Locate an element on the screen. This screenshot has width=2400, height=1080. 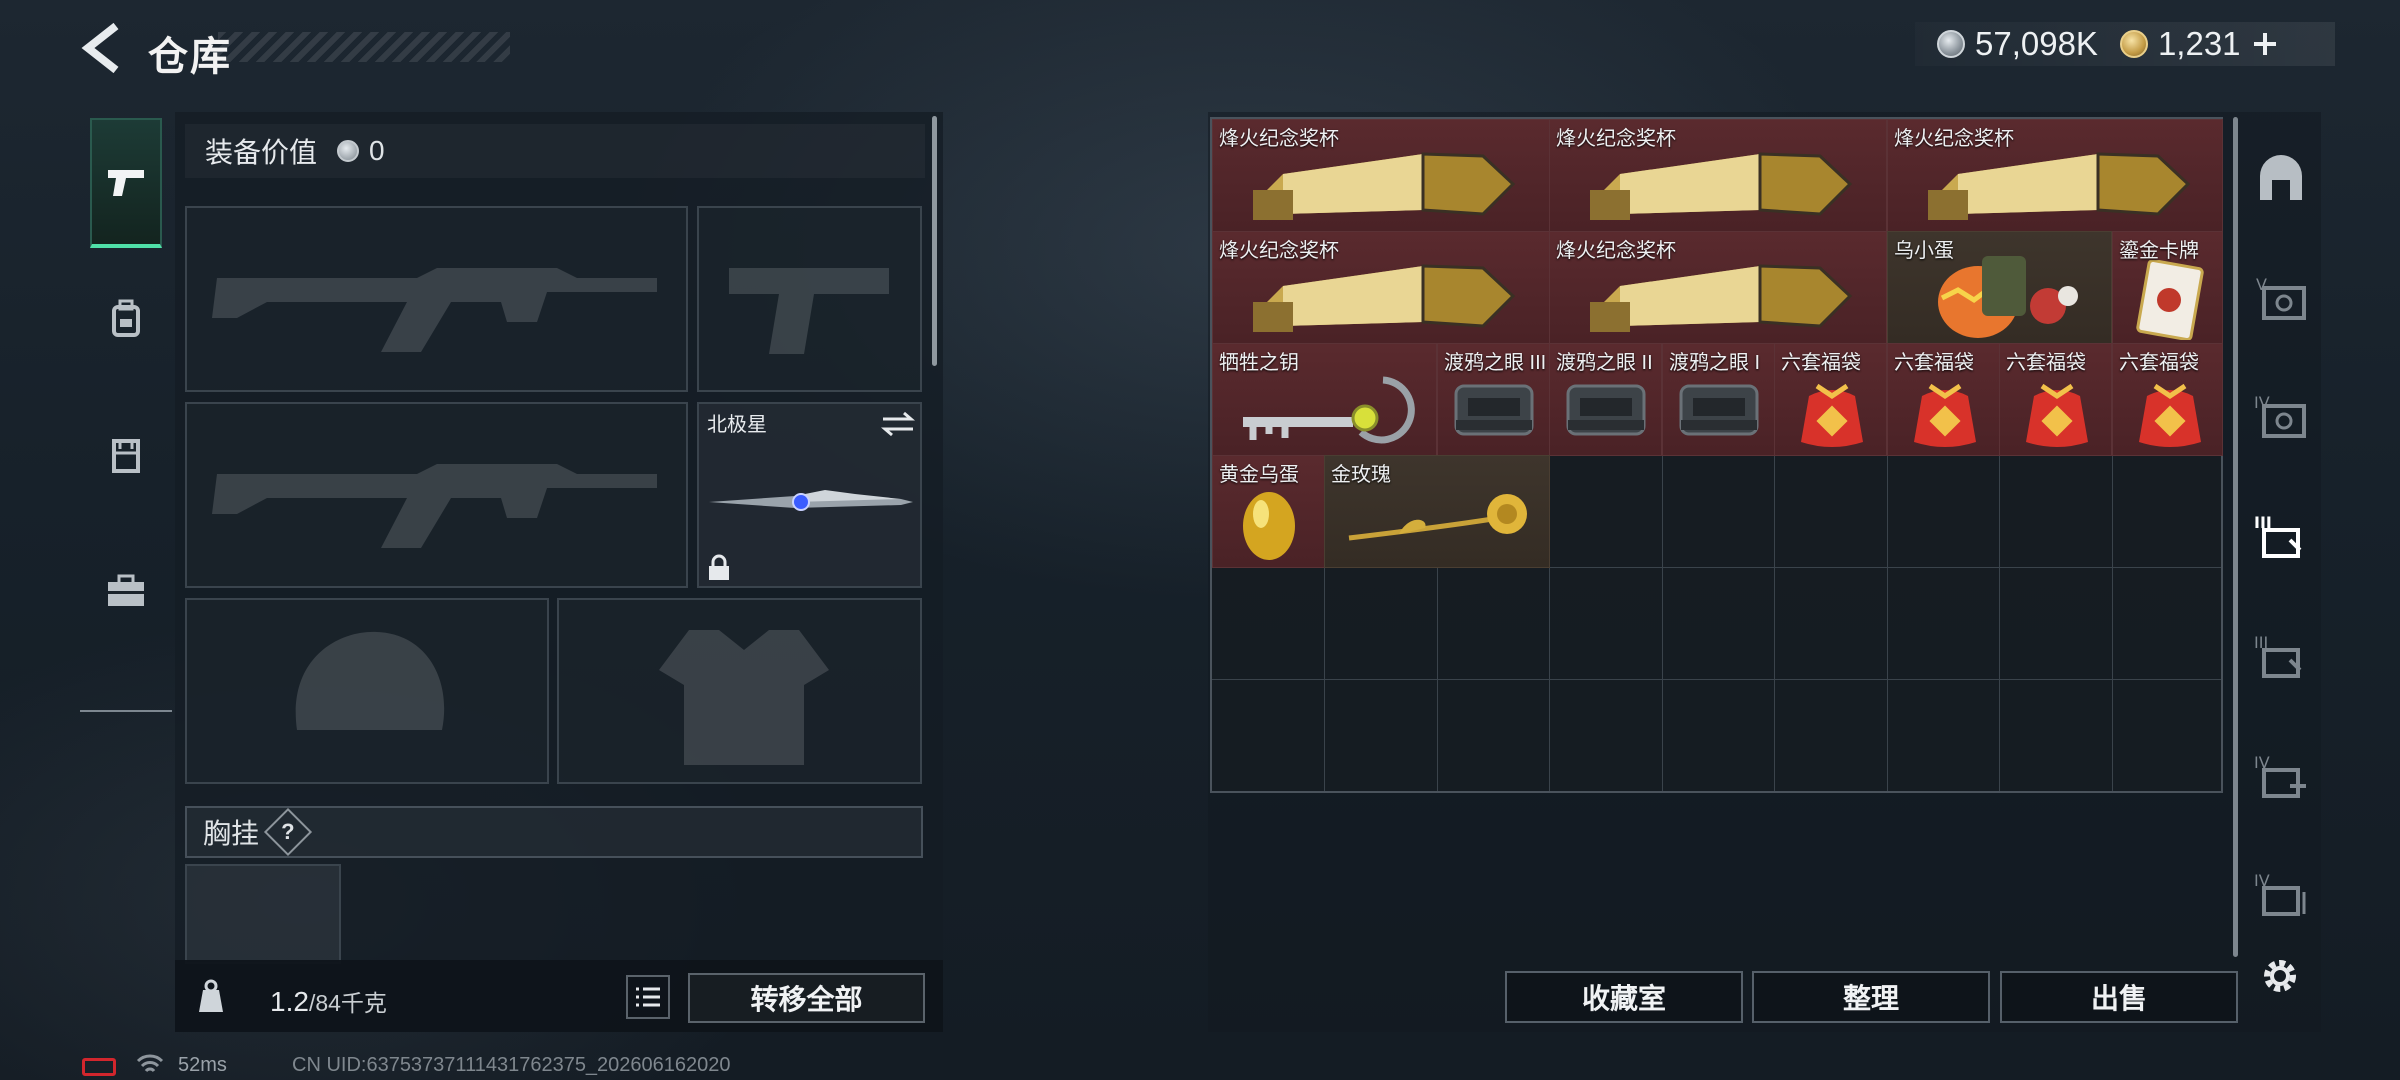
battery-icon is located at coordinates (99, 1067).